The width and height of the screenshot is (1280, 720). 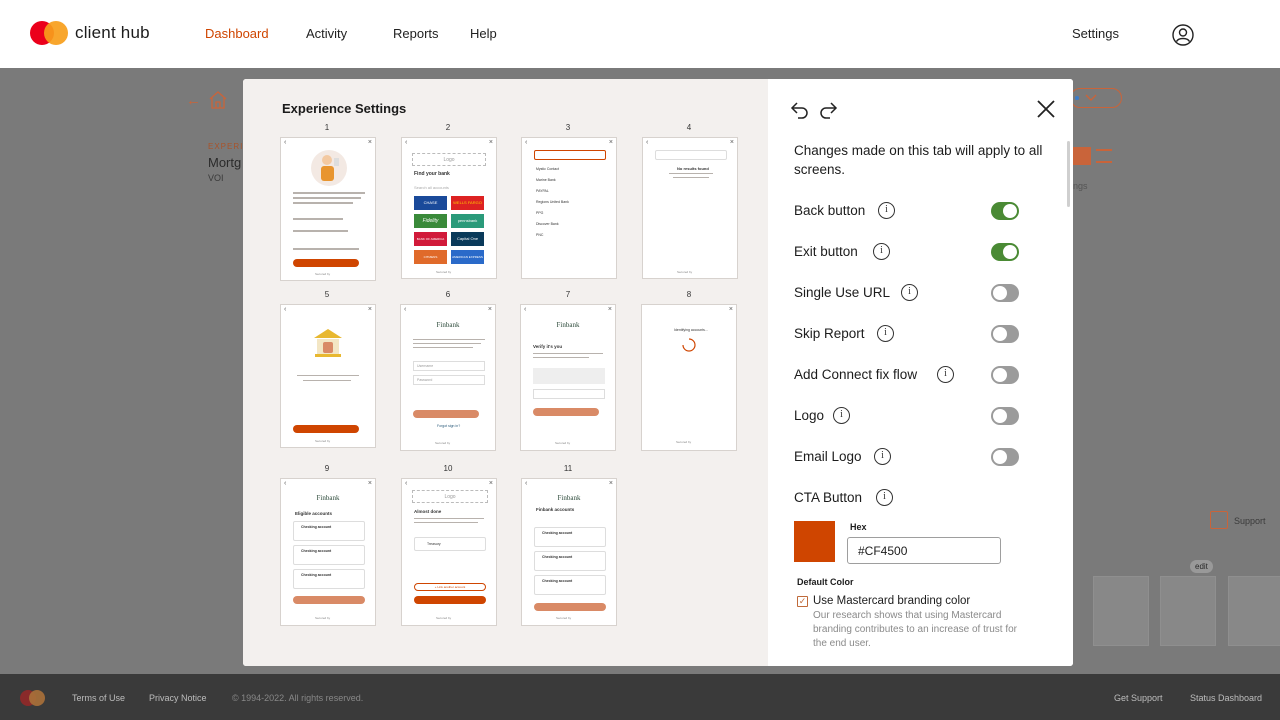 I want to click on mastercard-logo-icon, so click(x=49, y=33).